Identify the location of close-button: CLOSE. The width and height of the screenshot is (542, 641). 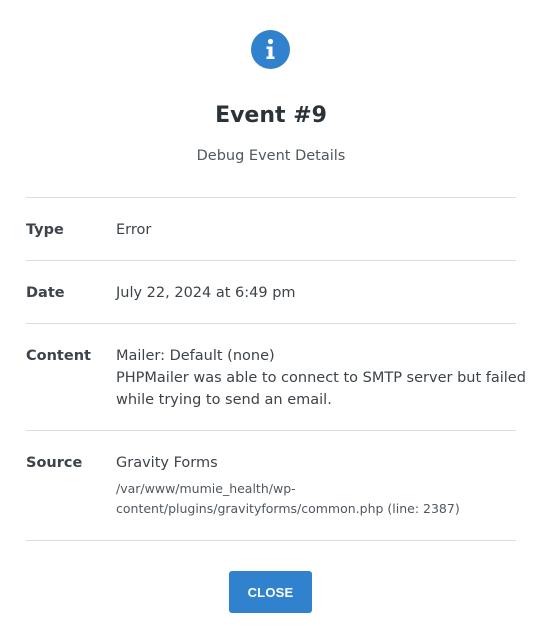
(270, 592).